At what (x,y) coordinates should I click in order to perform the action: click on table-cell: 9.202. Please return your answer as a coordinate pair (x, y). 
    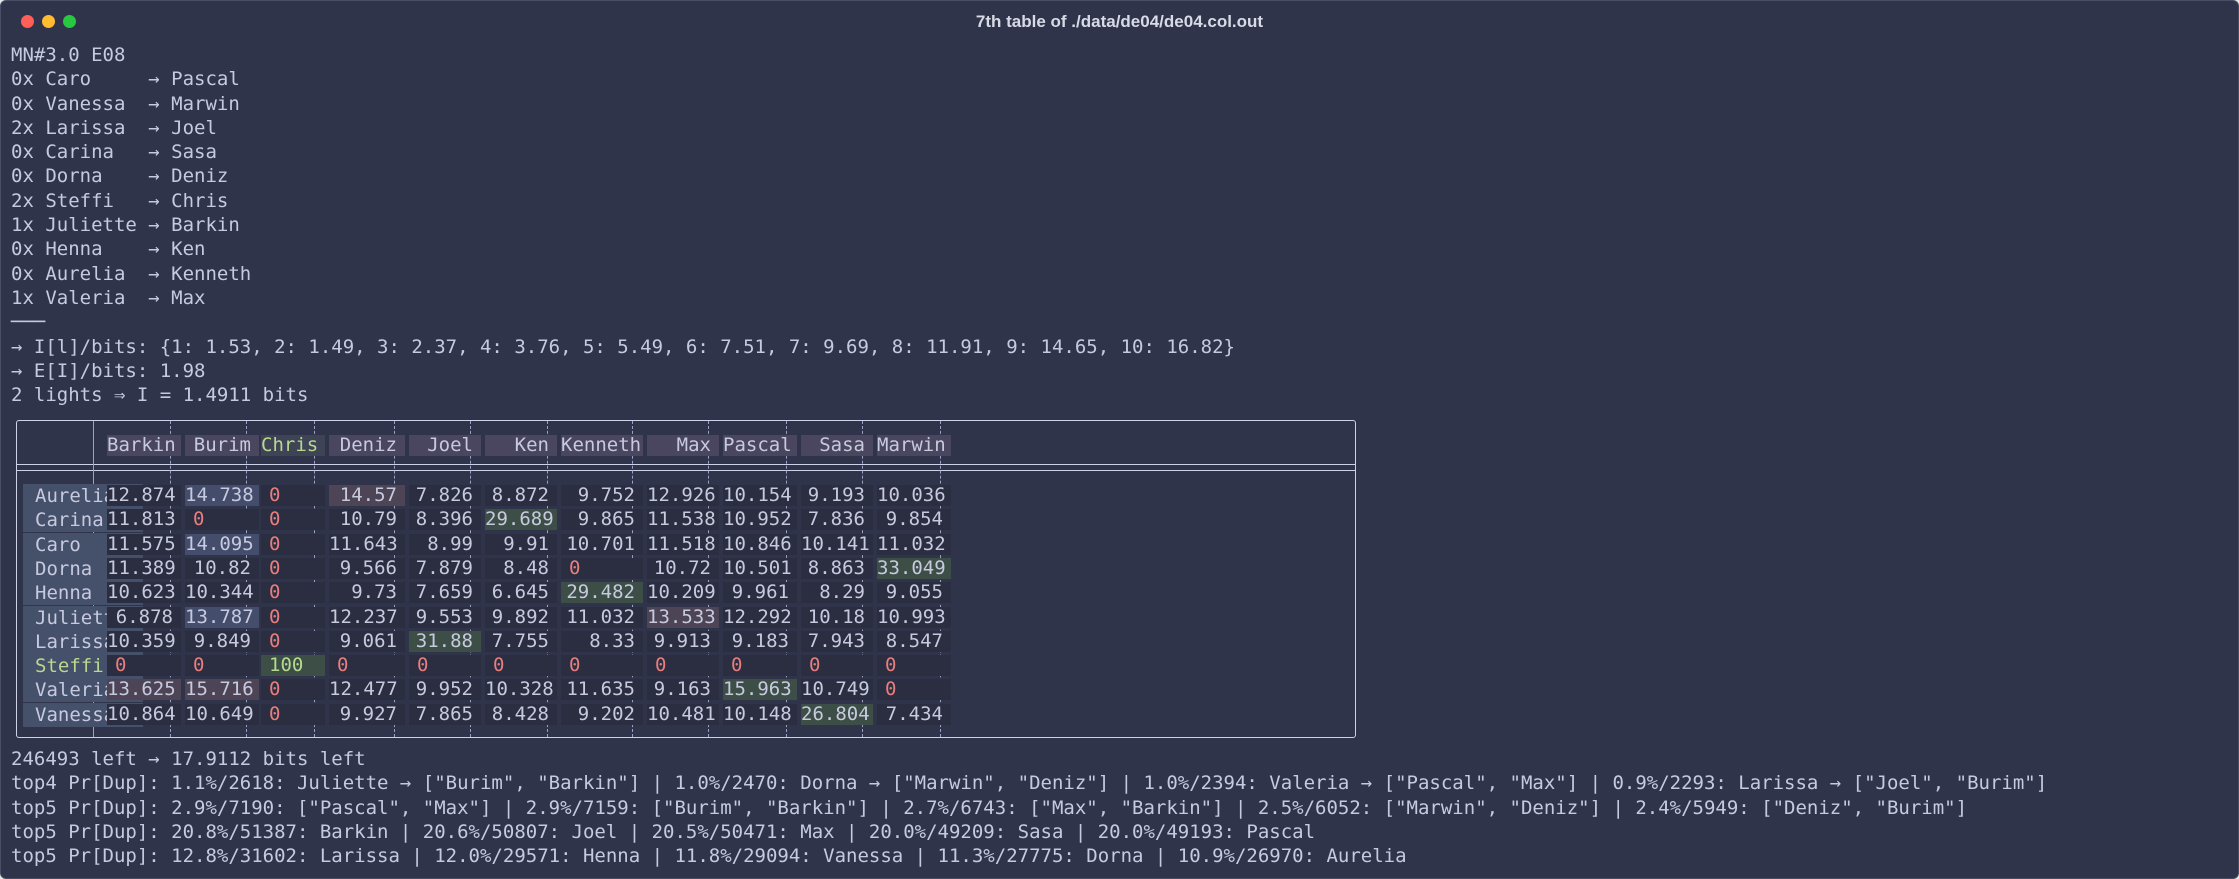
    Looking at the image, I should click on (602, 714).